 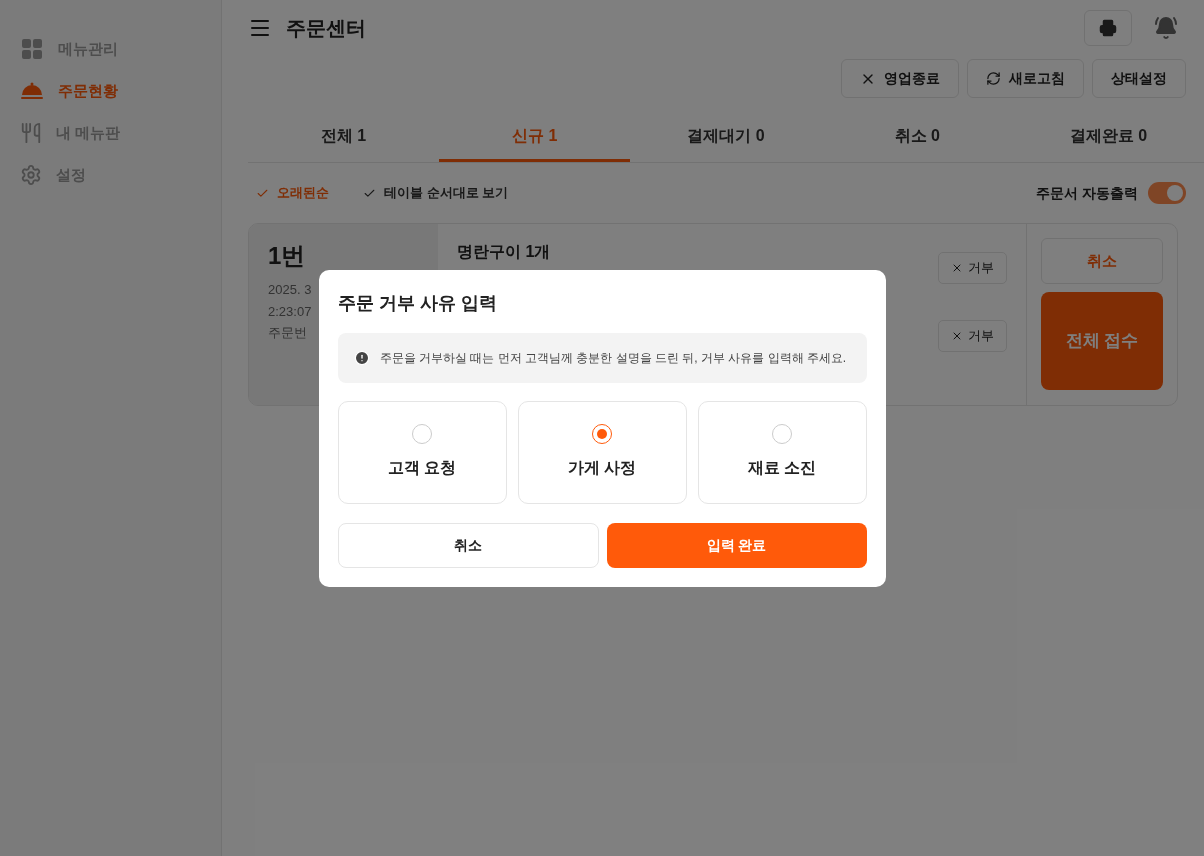 What do you see at coordinates (292, 193) in the screenshot?
I see `sort-option: 오래된순` at bounding box center [292, 193].